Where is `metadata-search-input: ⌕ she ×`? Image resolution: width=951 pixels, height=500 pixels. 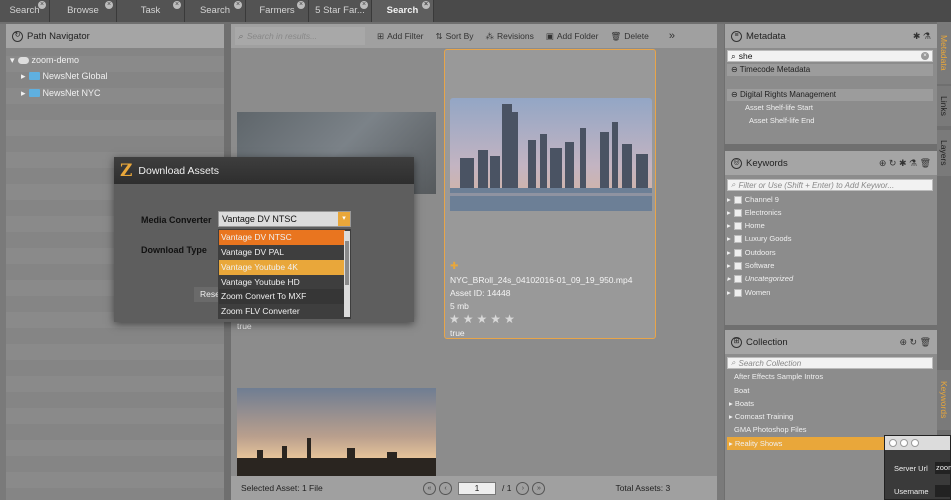
metadata-search-input: ⌕ she × is located at coordinates (830, 56).